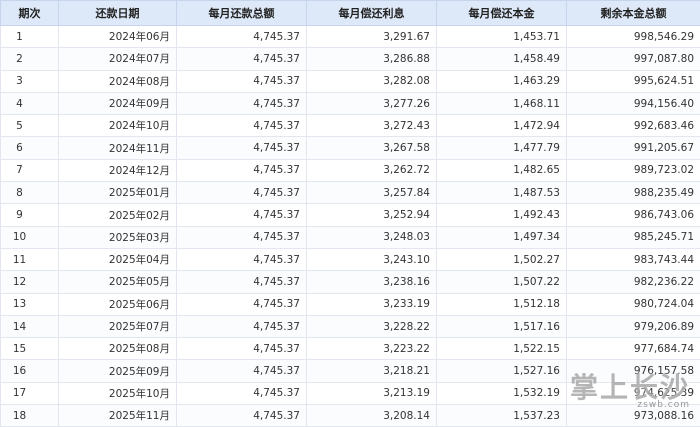 The image size is (700, 427). What do you see at coordinates (118, 371) in the screenshot?
I see `cell-date: 2025年09月` at bounding box center [118, 371].